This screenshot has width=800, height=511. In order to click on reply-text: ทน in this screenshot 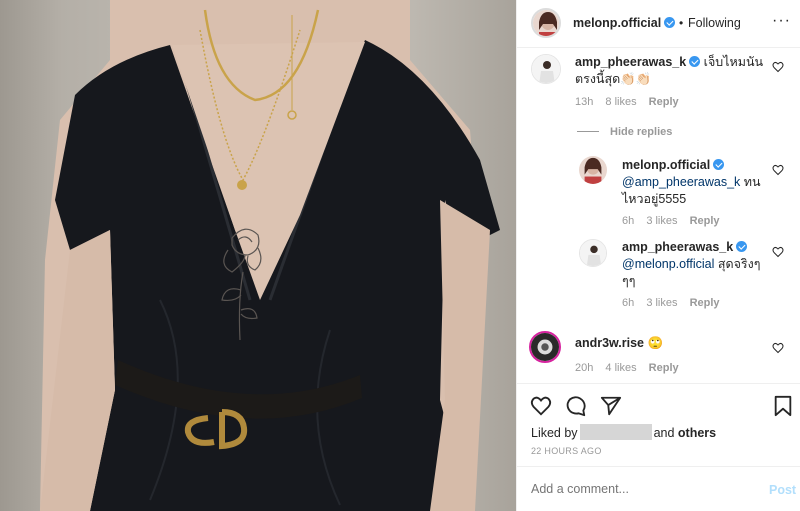, I will do `click(750, 182)`.